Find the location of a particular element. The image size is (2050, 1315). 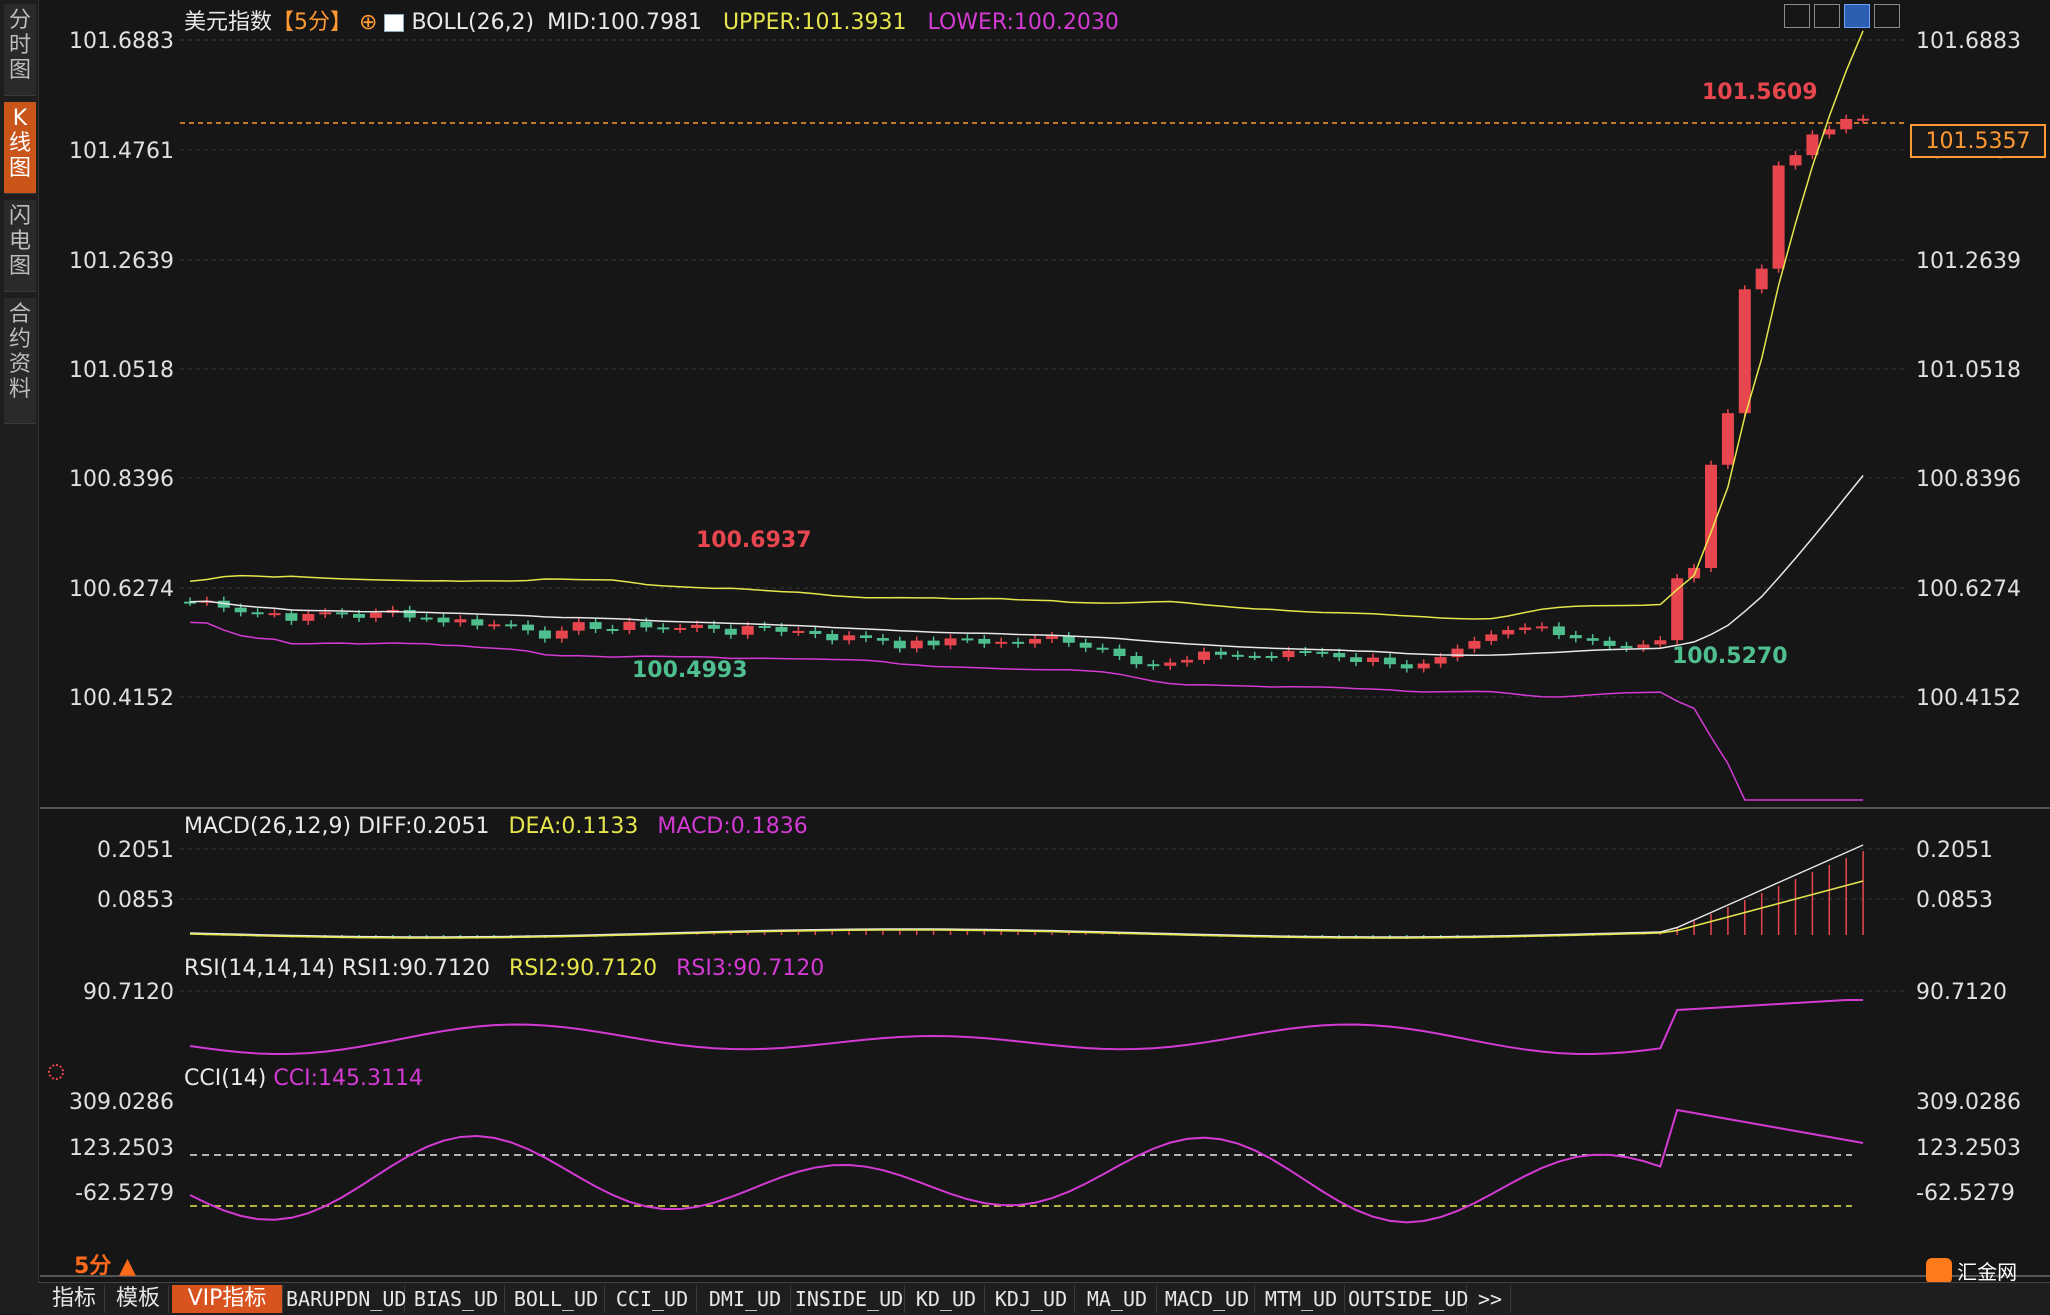

indicator-tab: BARUPDN_UD is located at coordinates (346, 1299).